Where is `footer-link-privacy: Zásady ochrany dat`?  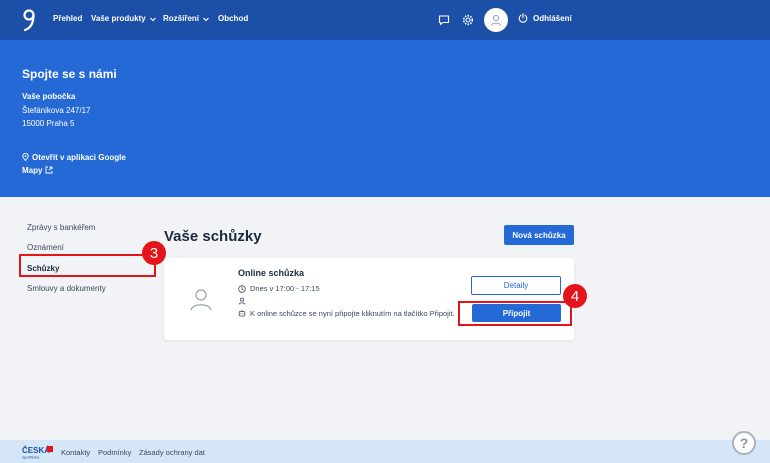 footer-link-privacy: Zásady ochrany dat is located at coordinates (172, 452).